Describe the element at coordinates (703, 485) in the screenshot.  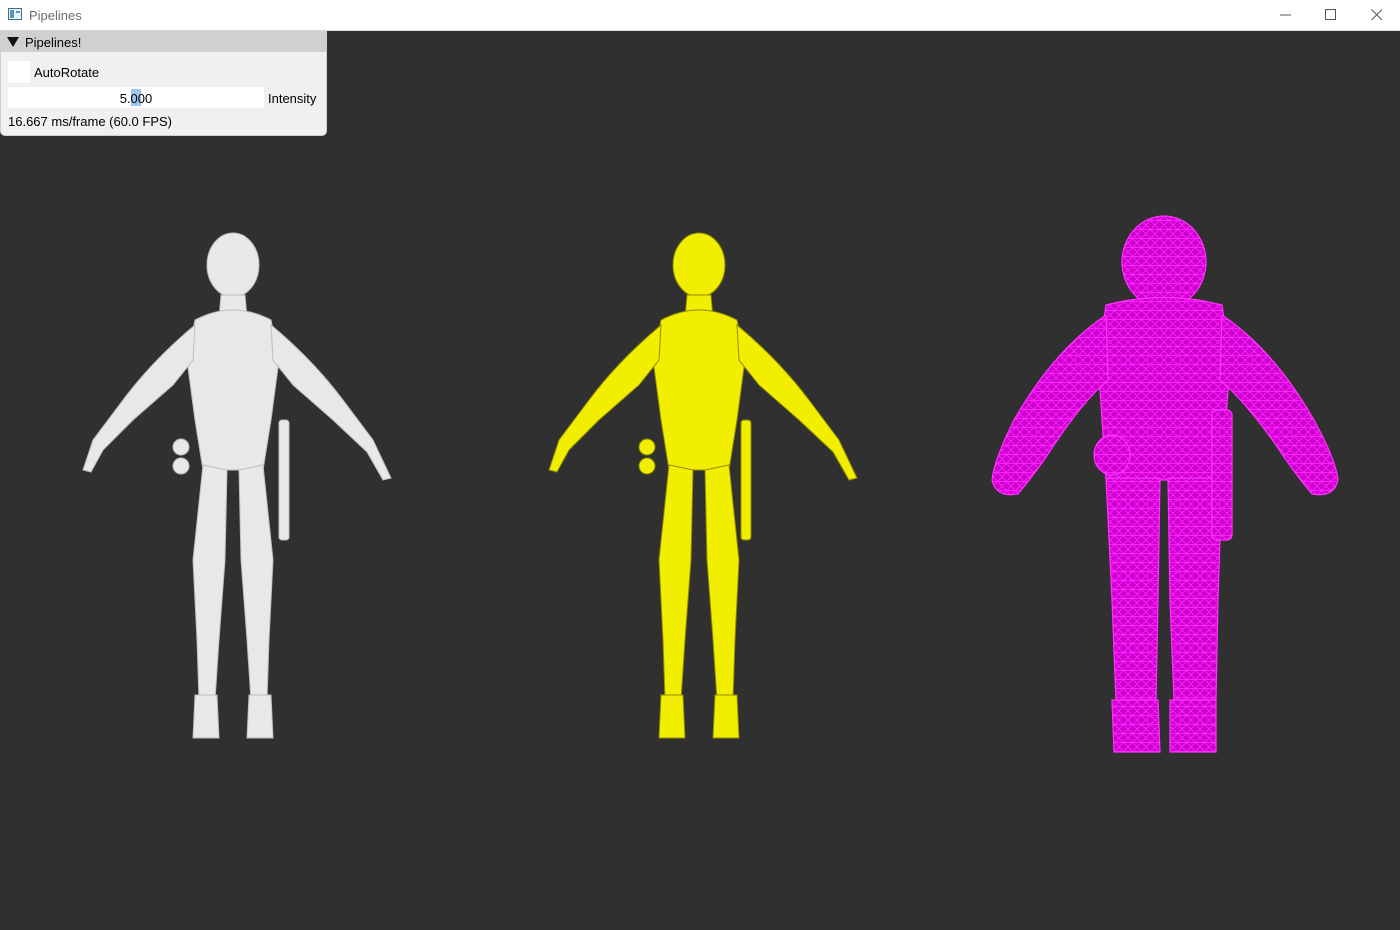
I see `character-model-toon` at that location.